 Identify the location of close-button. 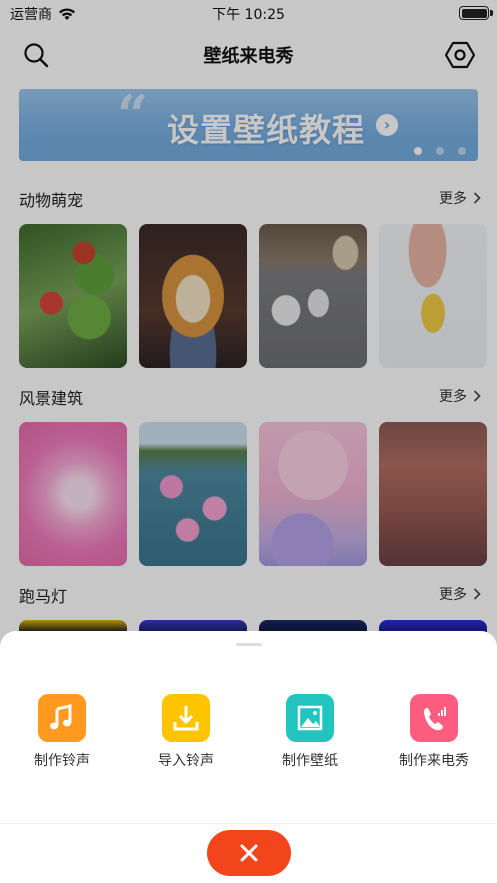
(249, 853).